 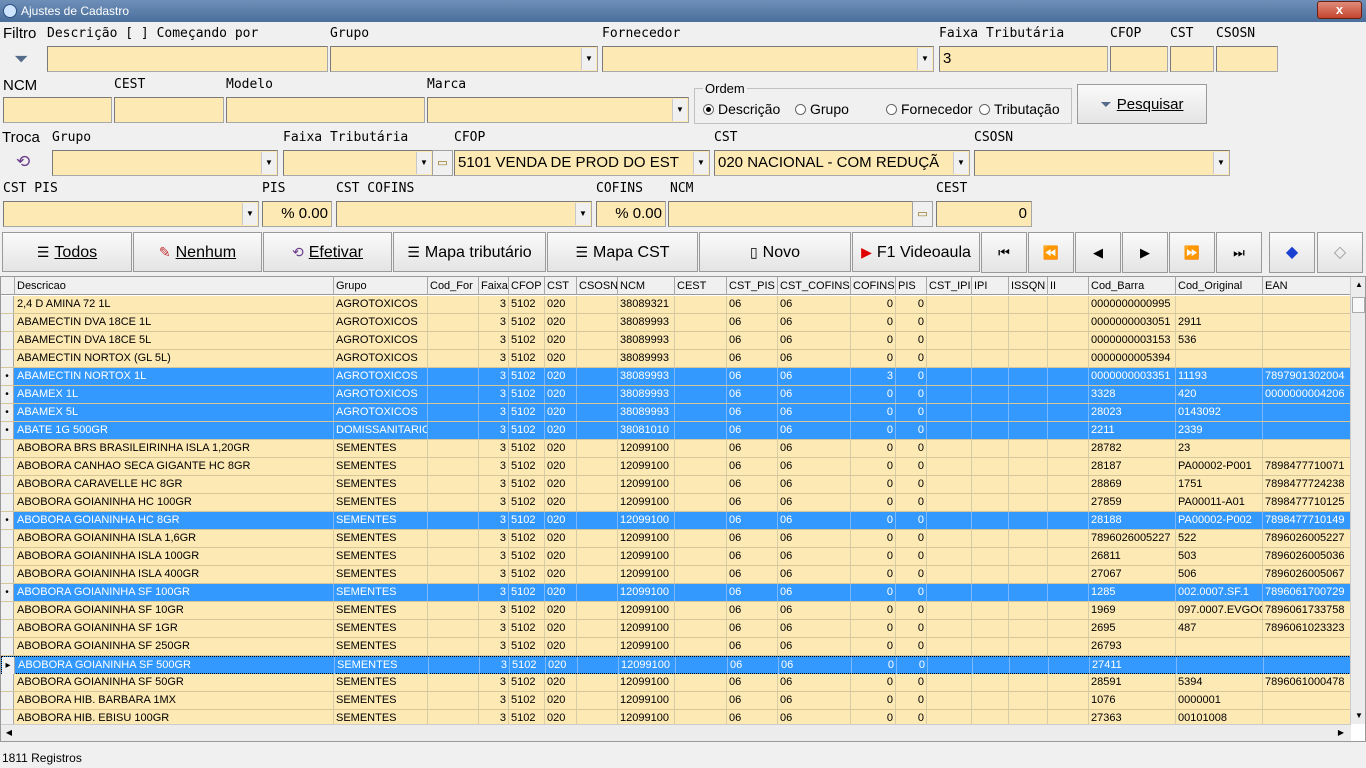 What do you see at coordinates (1142, 104) in the screenshot?
I see `pesquisar-button: ⏷ Pesquisar` at bounding box center [1142, 104].